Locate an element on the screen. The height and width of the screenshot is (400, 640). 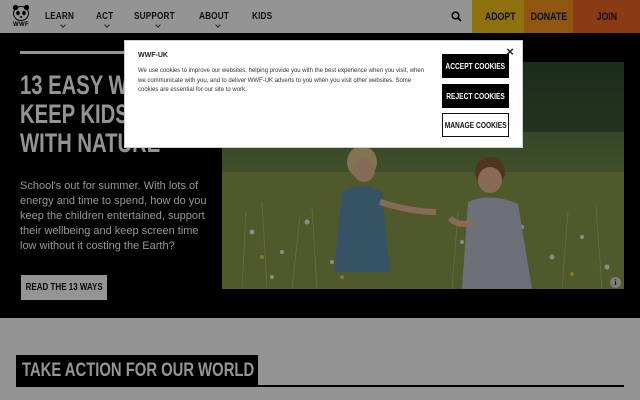
accept-cookies-label: ACCEPT COOKIES is located at coordinates (475, 66).